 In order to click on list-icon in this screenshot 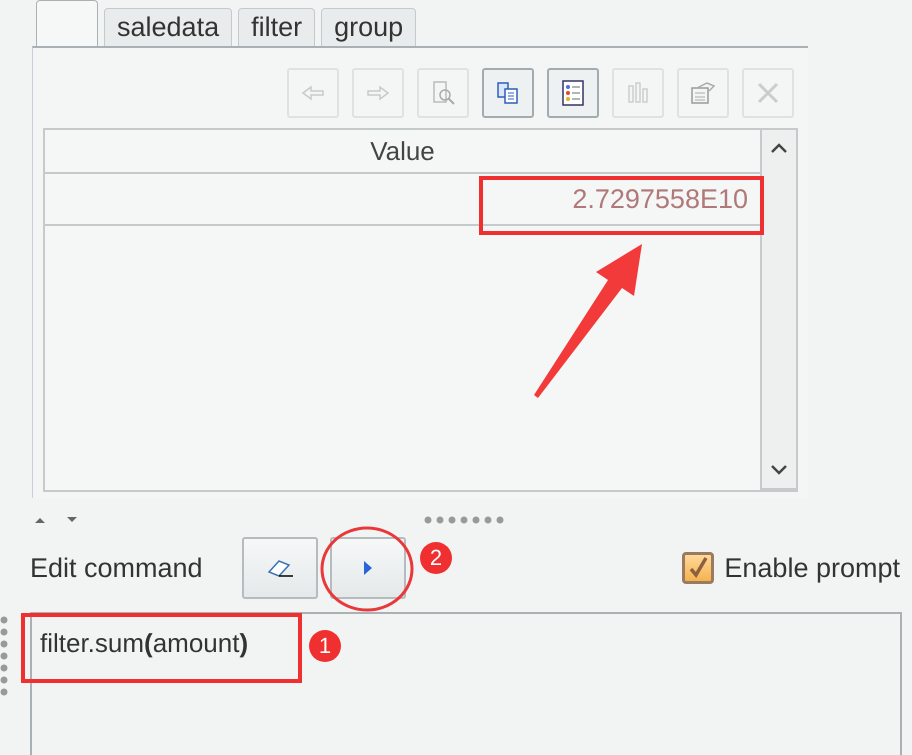, I will do `click(573, 93)`.